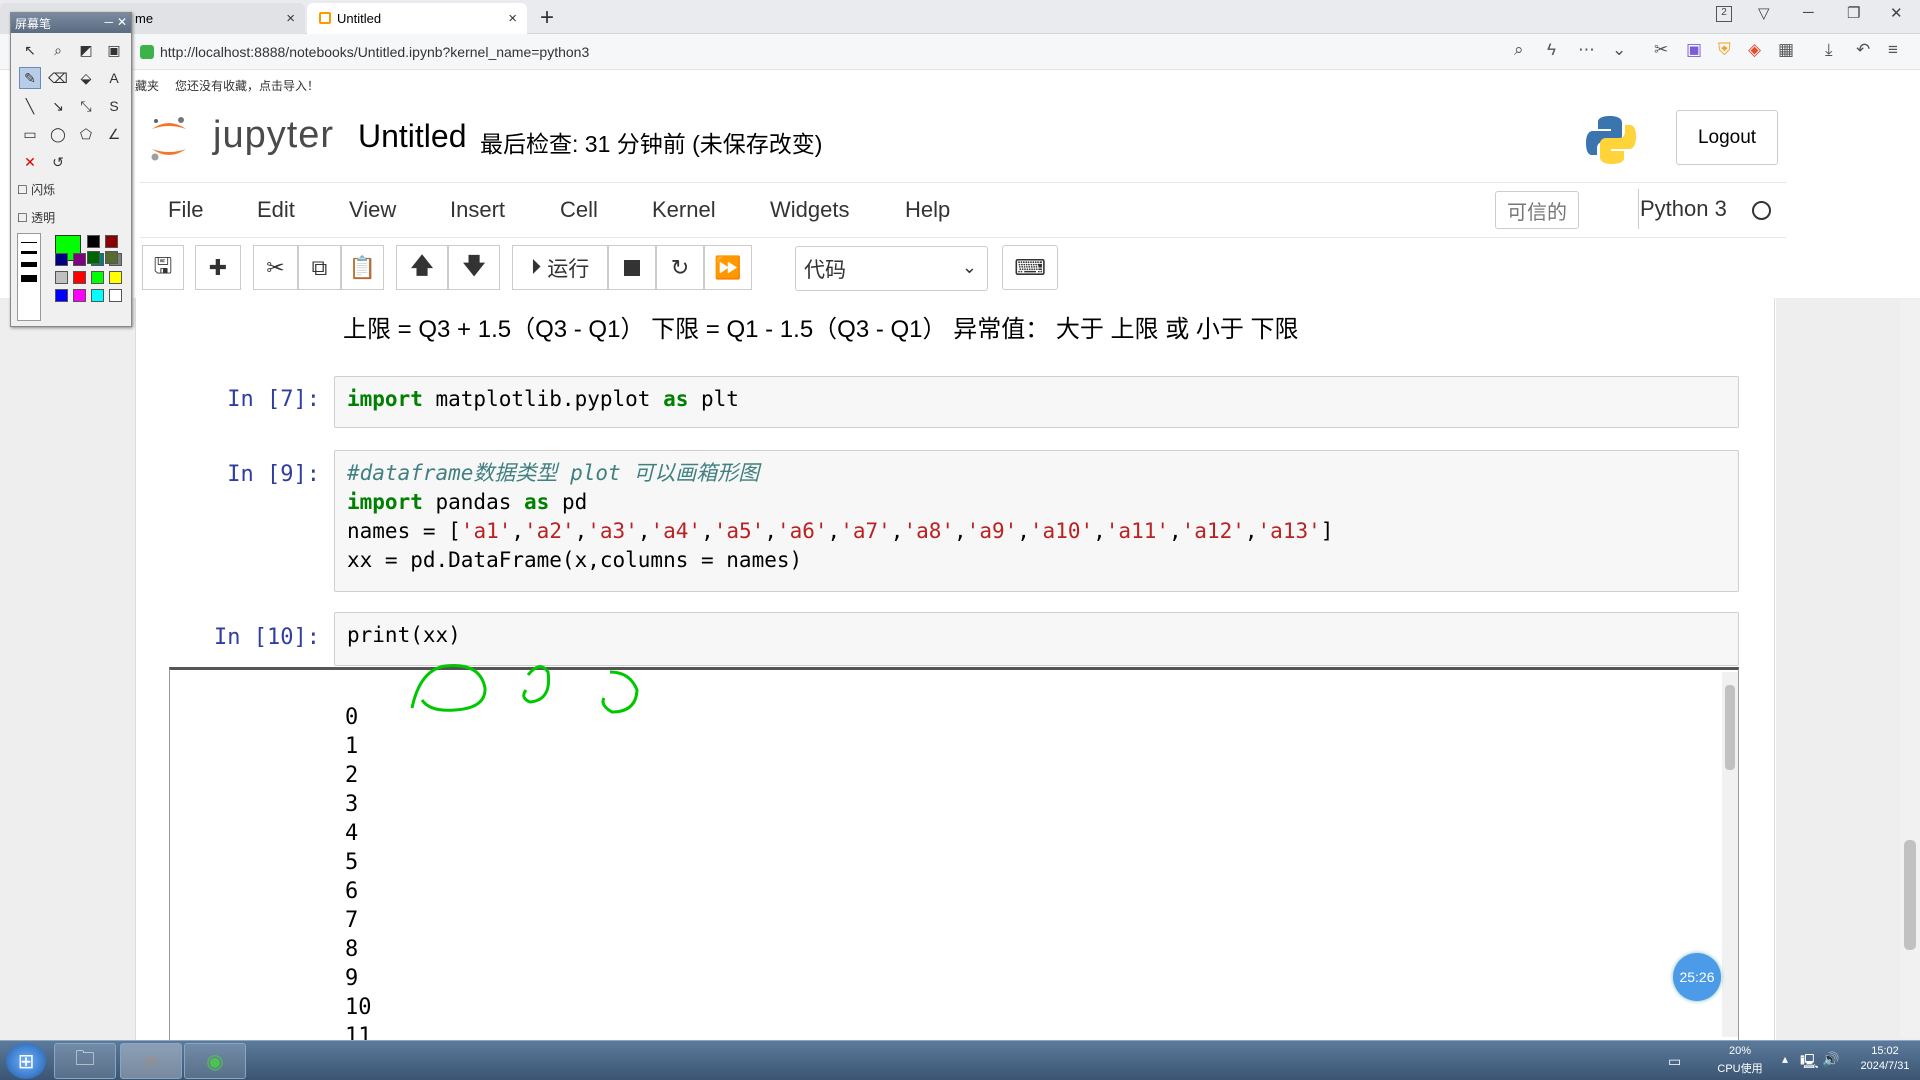 Image resolution: width=1920 pixels, height=1080 pixels. What do you see at coordinates (1785, 1059) in the screenshot?
I see `tray-expand-icon: ▴` at bounding box center [1785, 1059].